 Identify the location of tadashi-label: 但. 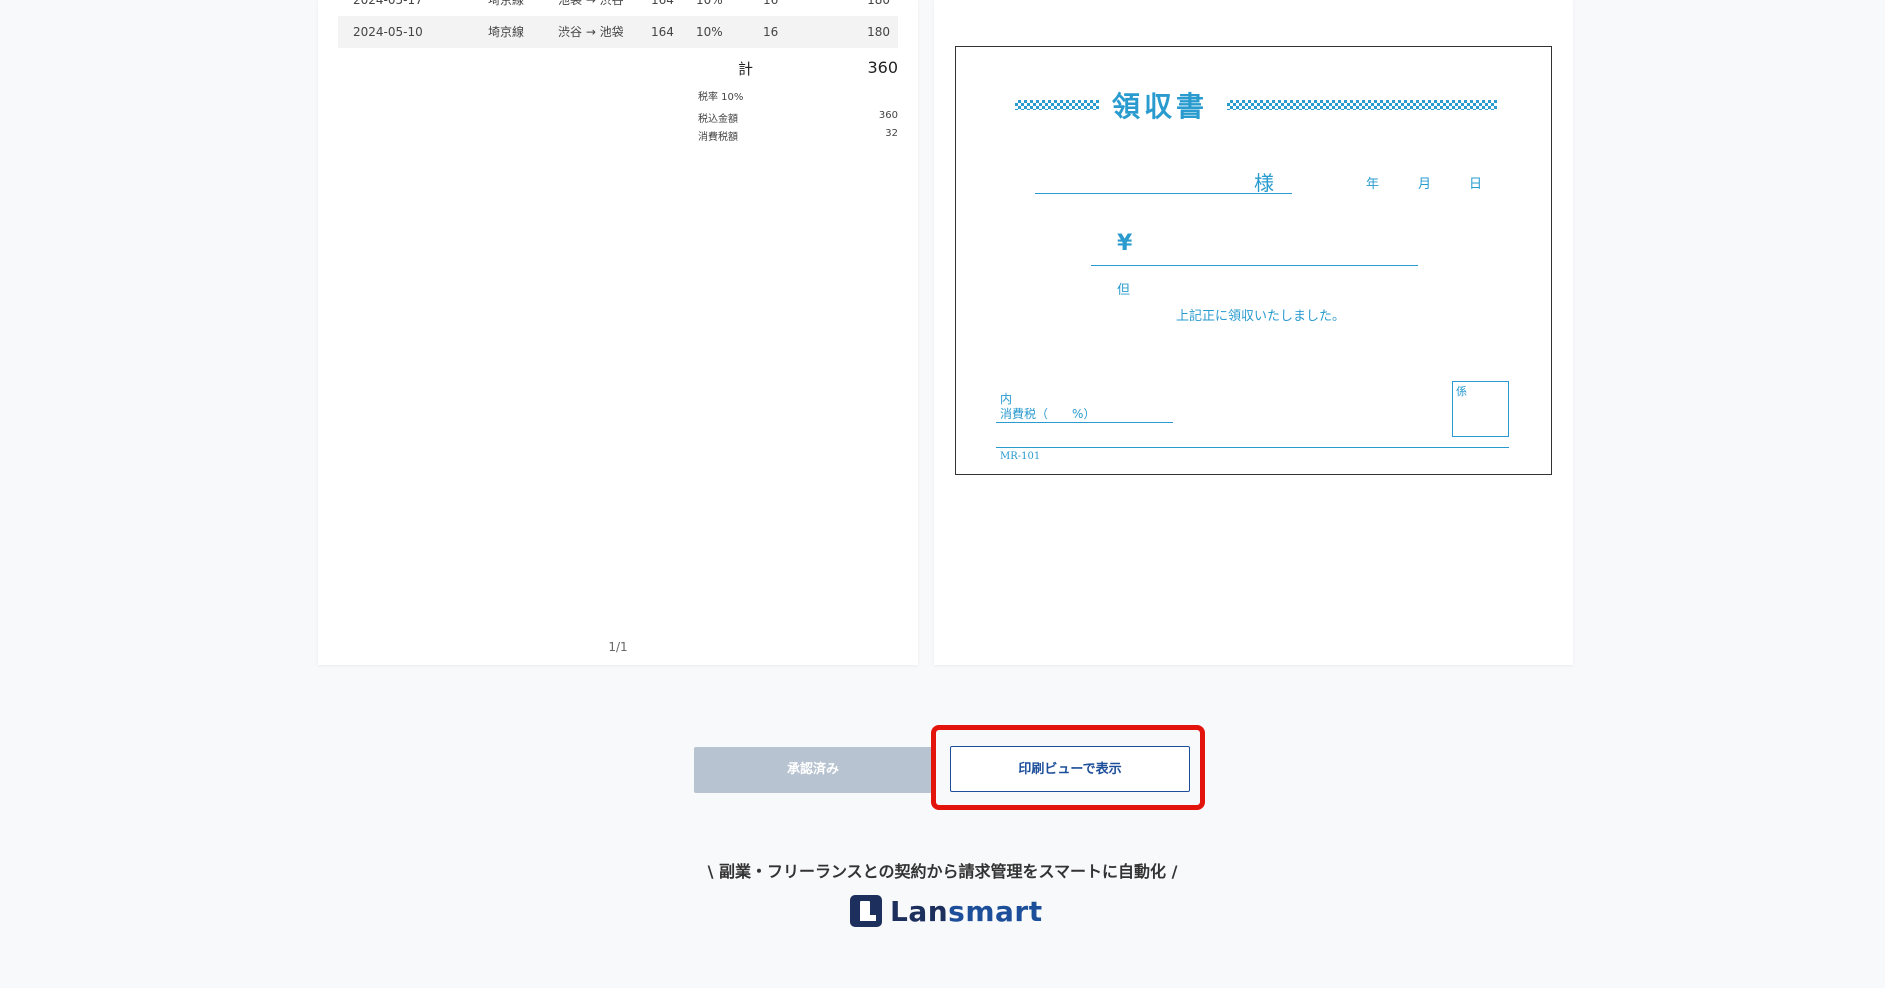
(1124, 290).